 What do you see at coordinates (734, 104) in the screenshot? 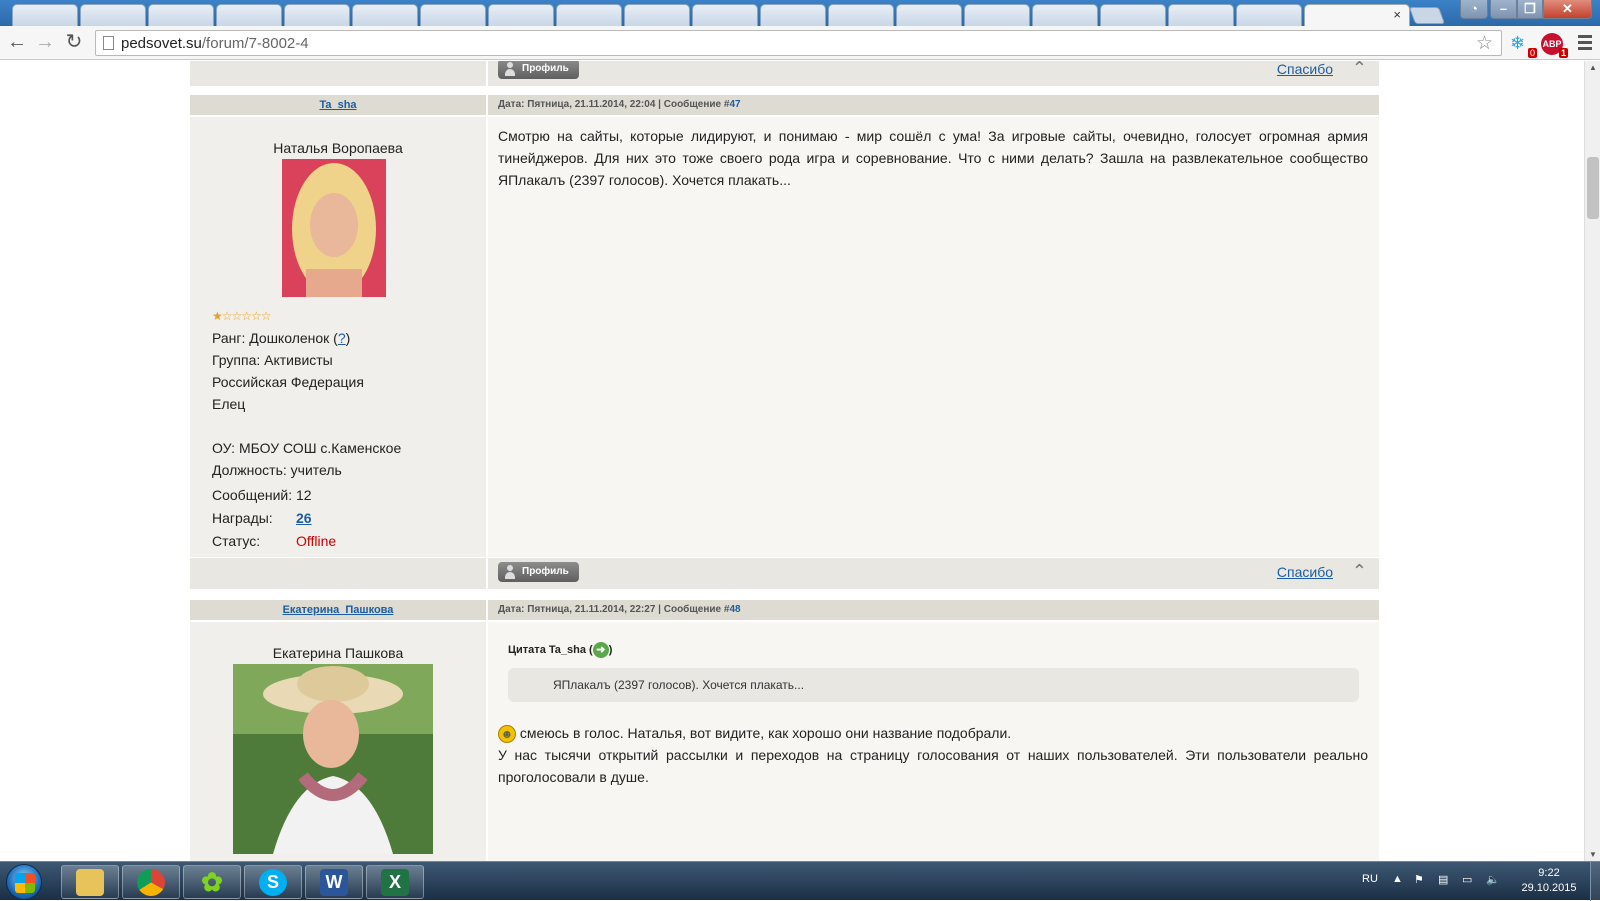
I see `post-number-link: 47` at bounding box center [734, 104].